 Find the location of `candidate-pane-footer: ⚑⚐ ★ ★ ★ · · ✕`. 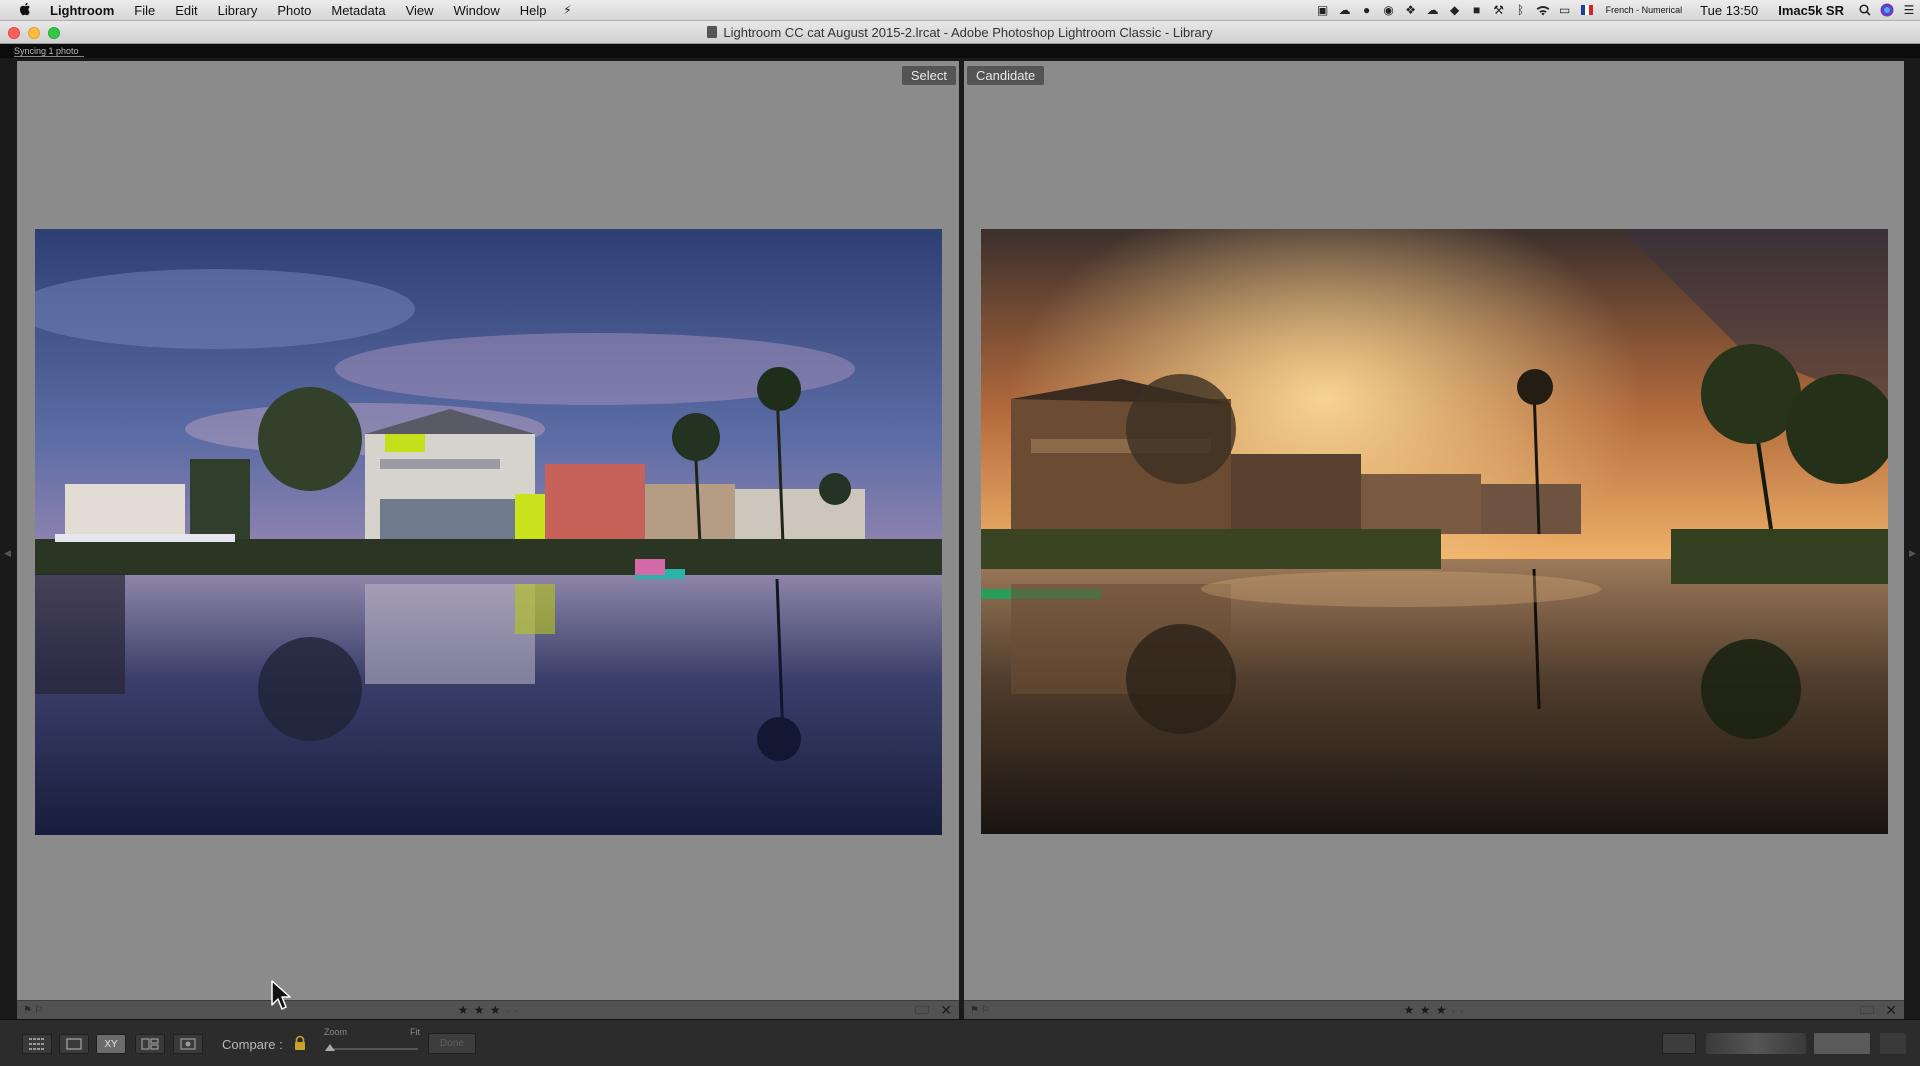

candidate-pane-footer: ⚑⚐ ★ ★ ★ · · ✕ is located at coordinates (1434, 1009).